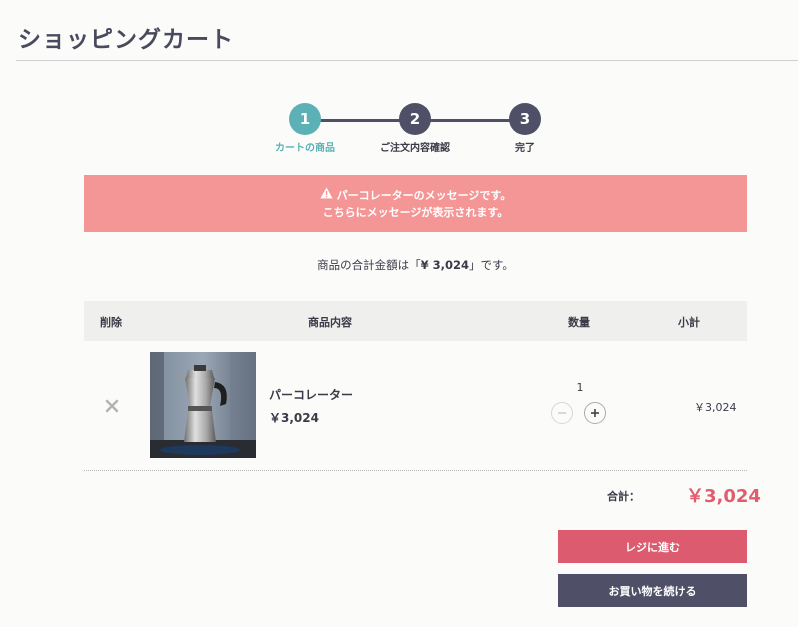 The height and width of the screenshot is (627, 798). What do you see at coordinates (415, 203) in the screenshot?
I see `alert-message: パーコレーターのメッセージです。 こちらにメッセージが表示されます。` at bounding box center [415, 203].